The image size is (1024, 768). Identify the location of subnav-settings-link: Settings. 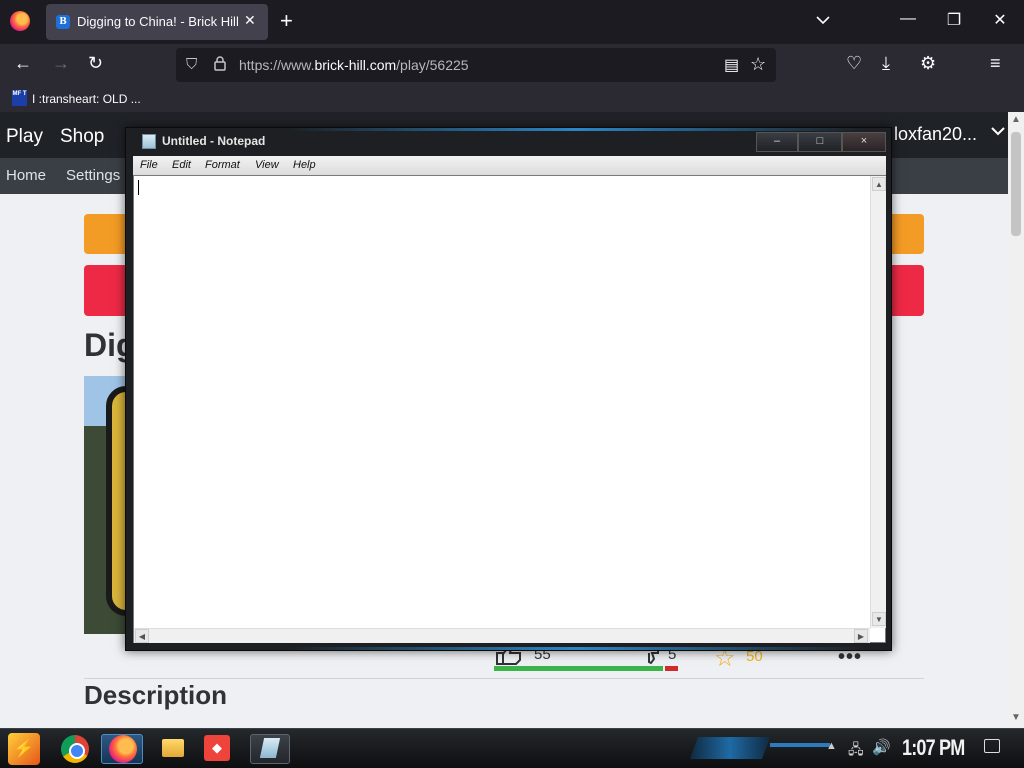
(93, 175).